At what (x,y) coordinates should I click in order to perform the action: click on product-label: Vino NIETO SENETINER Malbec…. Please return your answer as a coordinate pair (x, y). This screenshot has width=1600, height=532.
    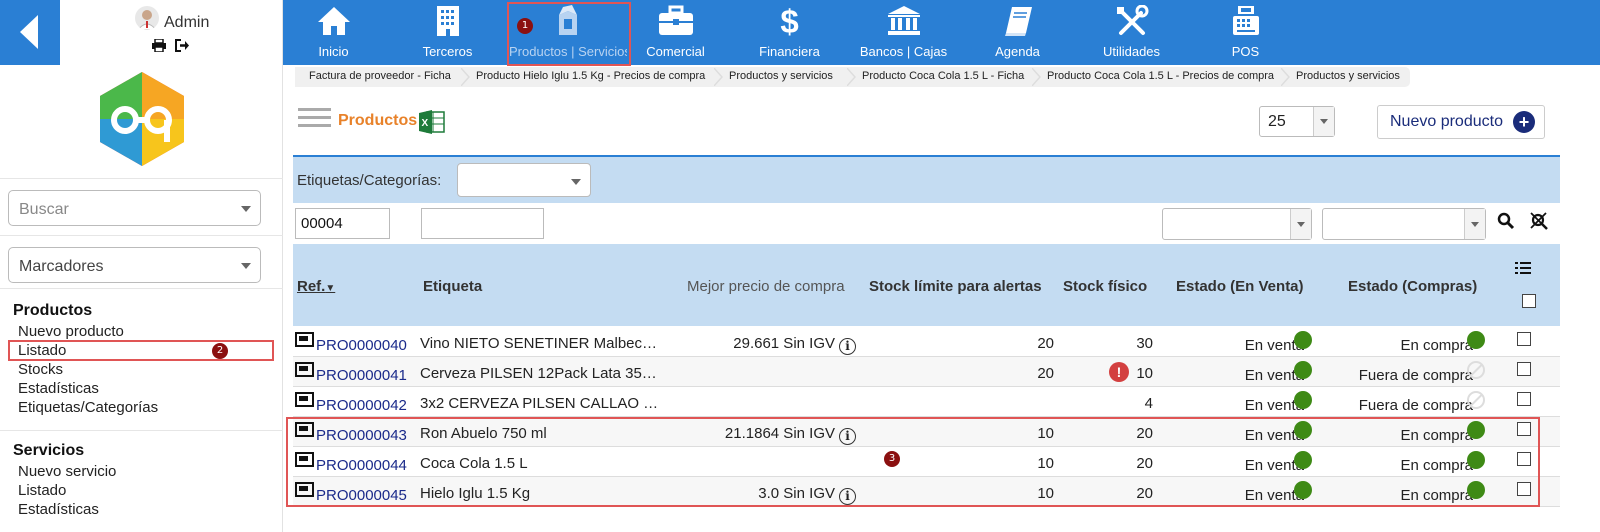
    Looking at the image, I should click on (539, 343).